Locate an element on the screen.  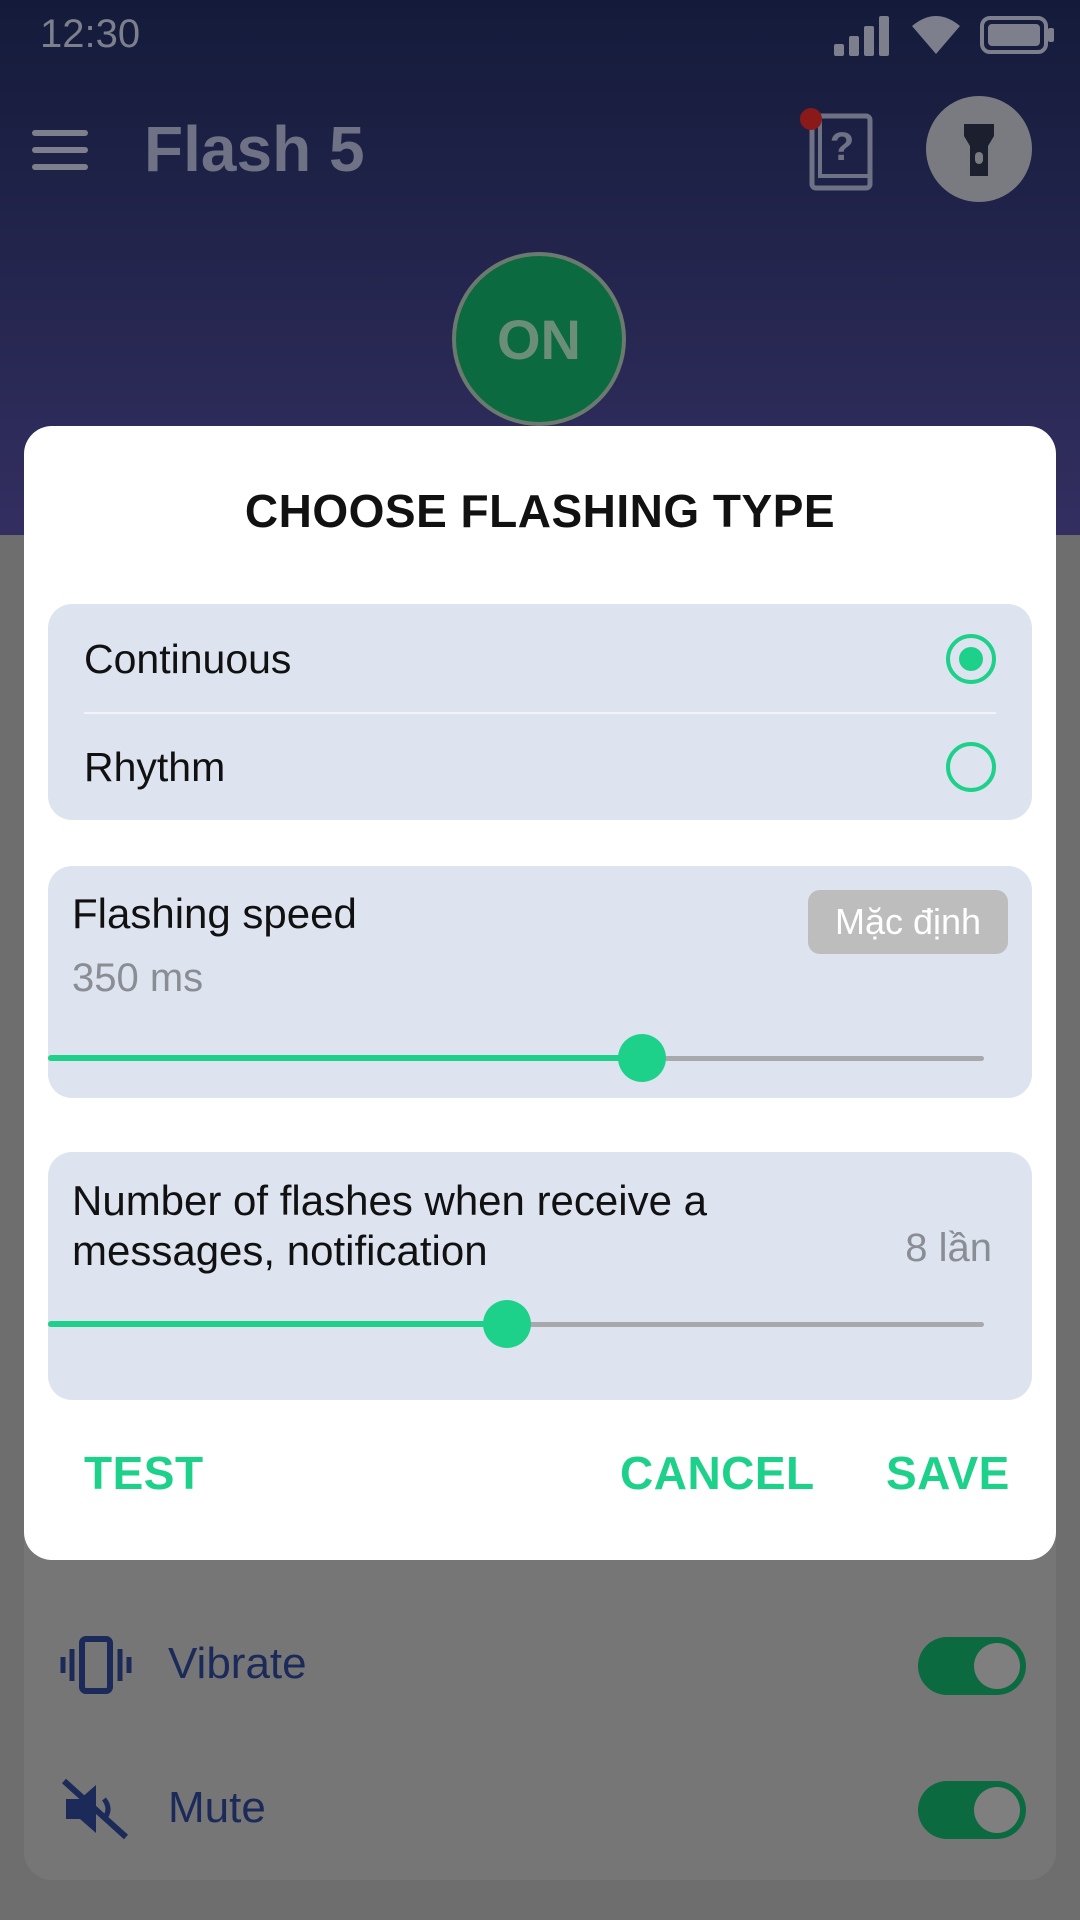
save-button: SAVE is located at coordinates (948, 1473).